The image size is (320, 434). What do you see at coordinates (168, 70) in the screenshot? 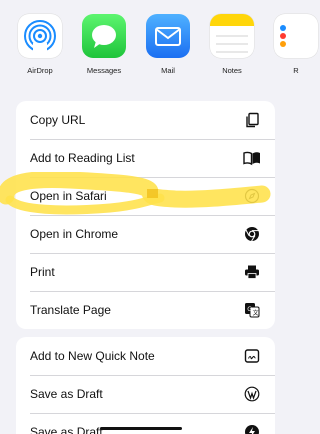
I see `app-label-mail: Mail` at bounding box center [168, 70].